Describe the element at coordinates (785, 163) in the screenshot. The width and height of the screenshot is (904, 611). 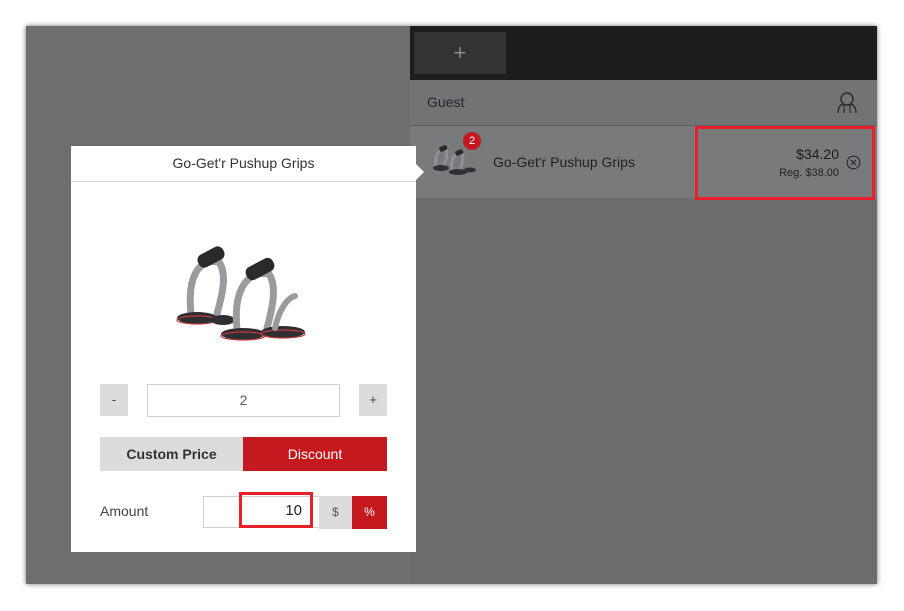
I see `price-highlight: $34.20 Reg. $38.00` at that location.